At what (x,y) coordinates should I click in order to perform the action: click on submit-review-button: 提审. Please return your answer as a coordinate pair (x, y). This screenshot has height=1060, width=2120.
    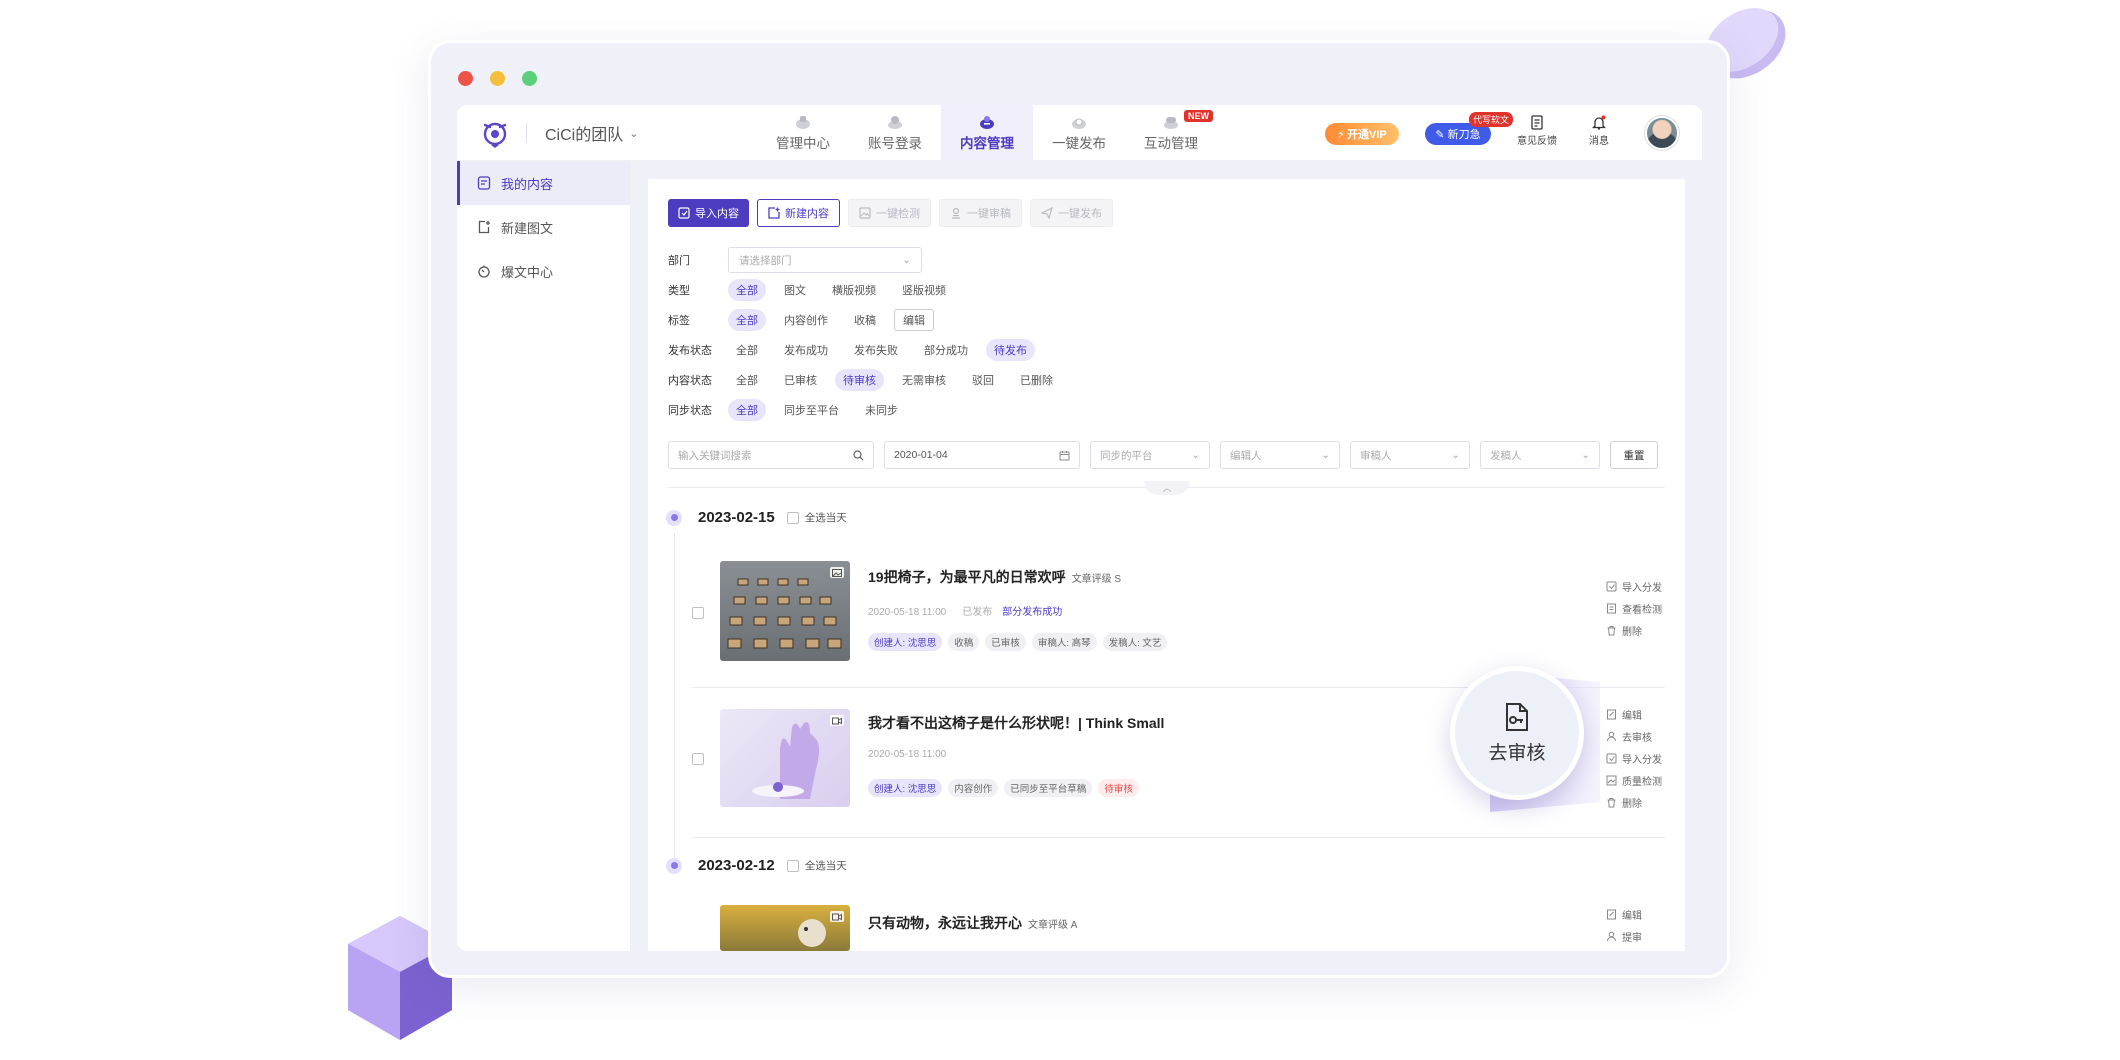
    Looking at the image, I should click on (1624, 936).